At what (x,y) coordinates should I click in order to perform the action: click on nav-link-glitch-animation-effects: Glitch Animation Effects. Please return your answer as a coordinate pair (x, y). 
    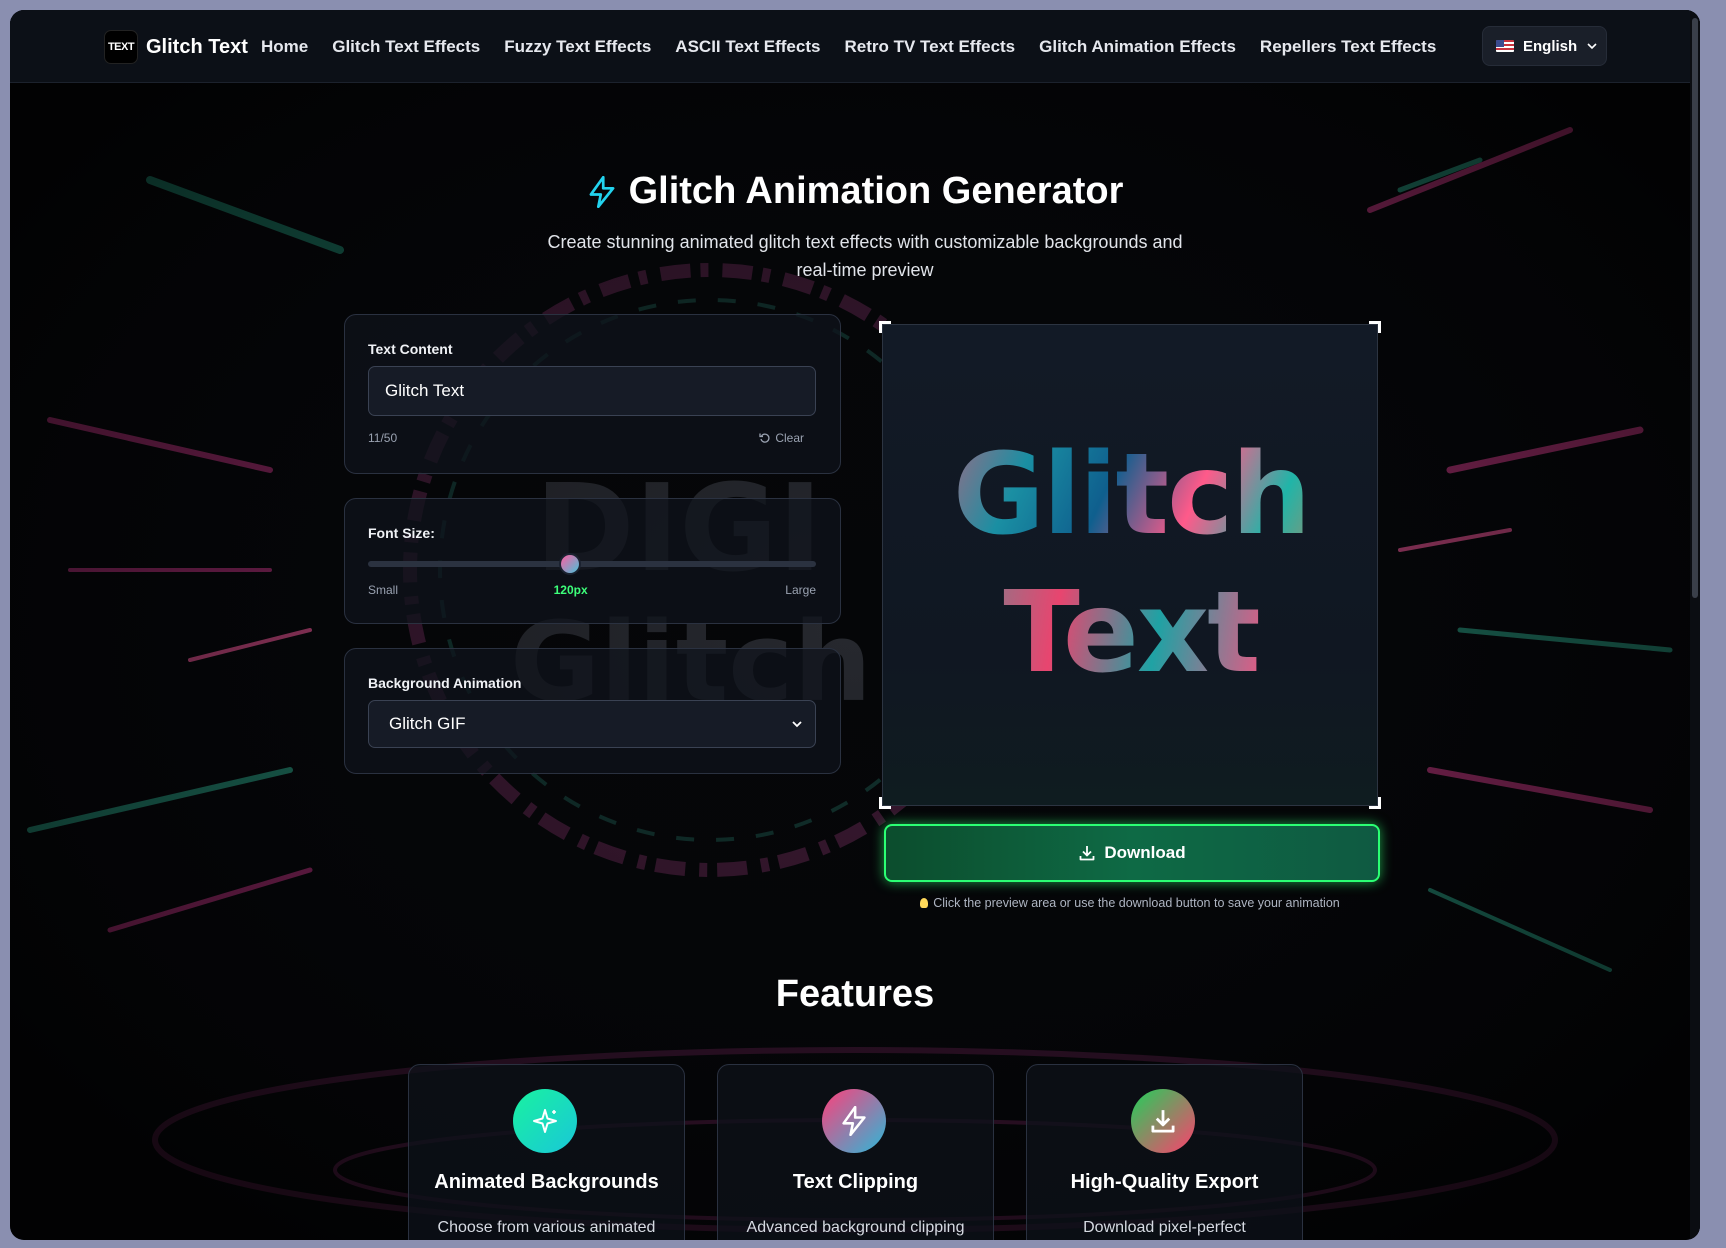
    Looking at the image, I should click on (1137, 47).